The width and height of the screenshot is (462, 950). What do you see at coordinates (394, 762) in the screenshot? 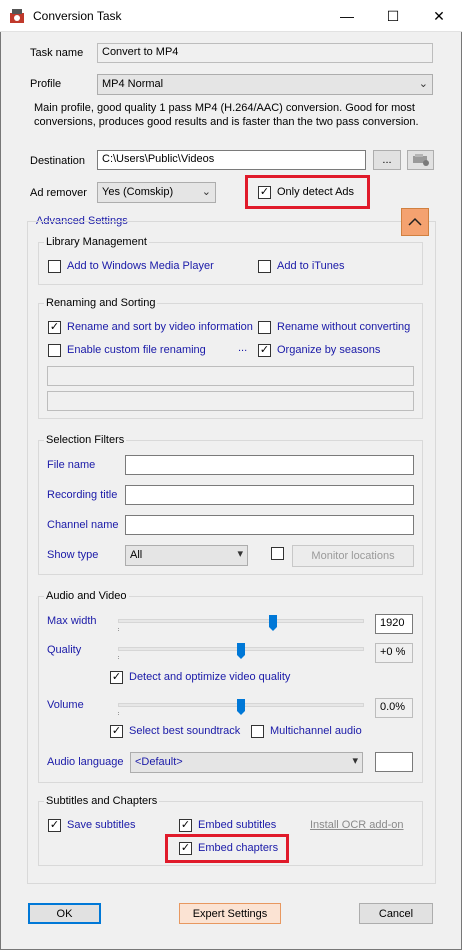
I see `audio-language-code-field` at bounding box center [394, 762].